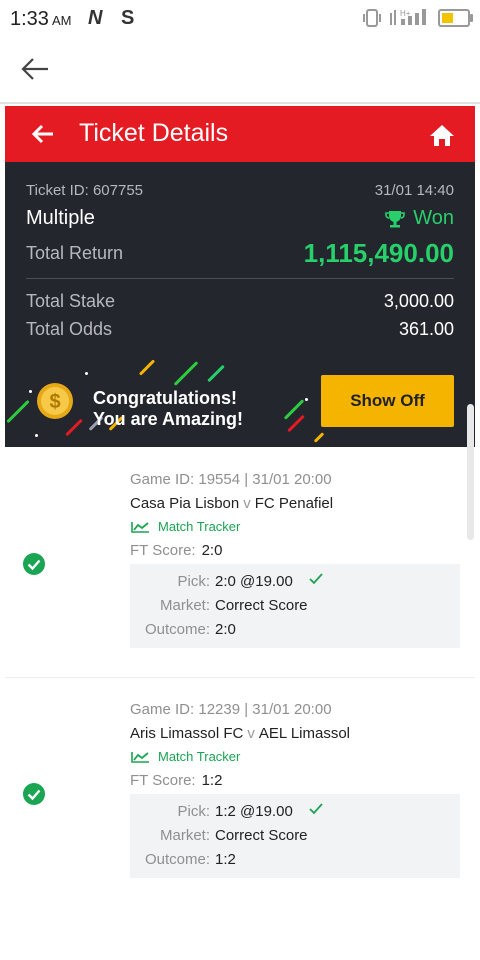 The height and width of the screenshot is (960, 480). Describe the element at coordinates (165, 398) in the screenshot. I see `congrats-line-1: Congratulations!` at that location.